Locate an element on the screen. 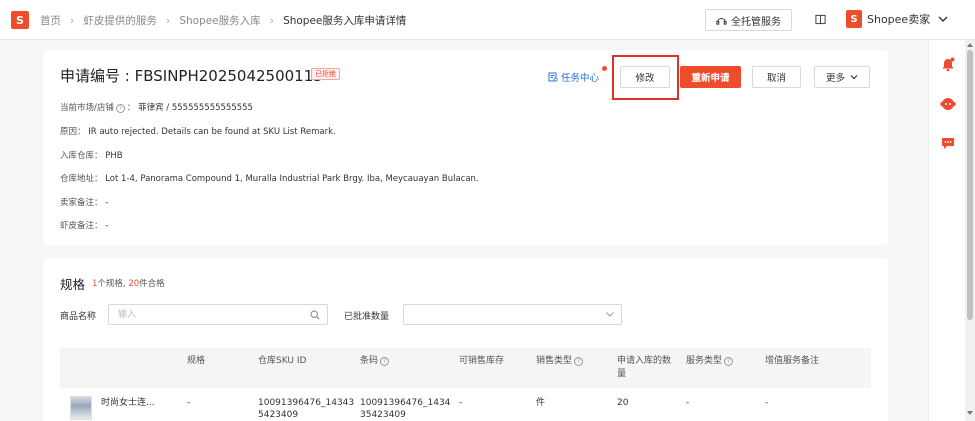  page-title: 申请编号 : FBSINPH2025042500113 is located at coordinates (191, 76).